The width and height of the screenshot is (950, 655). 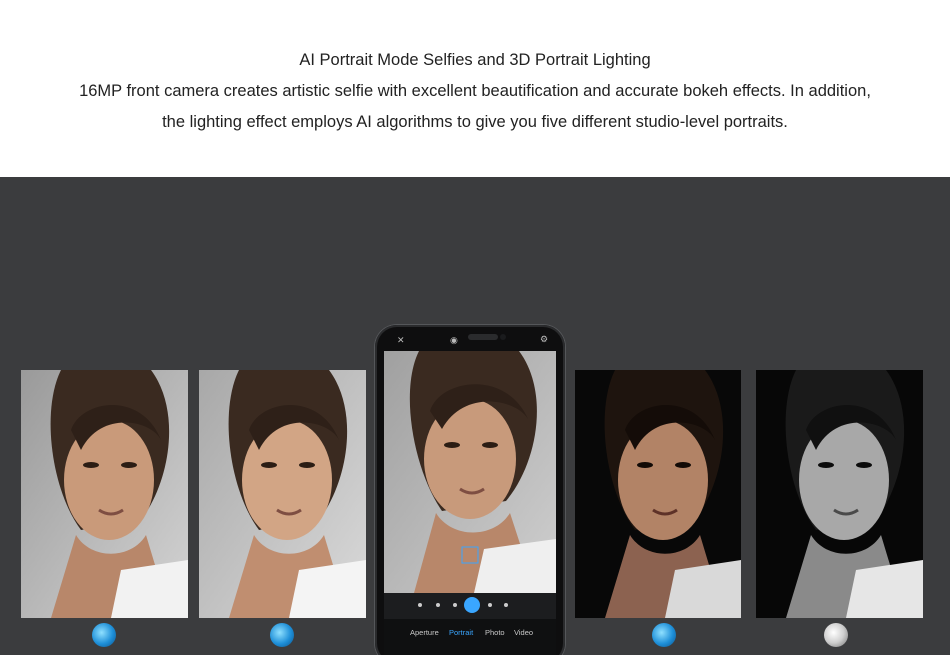 What do you see at coordinates (544, 339) in the screenshot?
I see `settings-icon: ⚙` at bounding box center [544, 339].